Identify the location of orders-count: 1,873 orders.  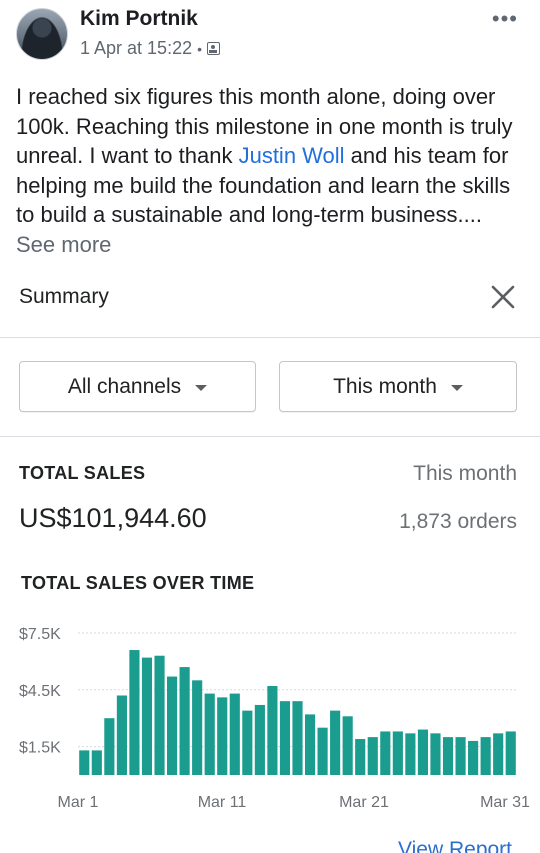
(458, 521).